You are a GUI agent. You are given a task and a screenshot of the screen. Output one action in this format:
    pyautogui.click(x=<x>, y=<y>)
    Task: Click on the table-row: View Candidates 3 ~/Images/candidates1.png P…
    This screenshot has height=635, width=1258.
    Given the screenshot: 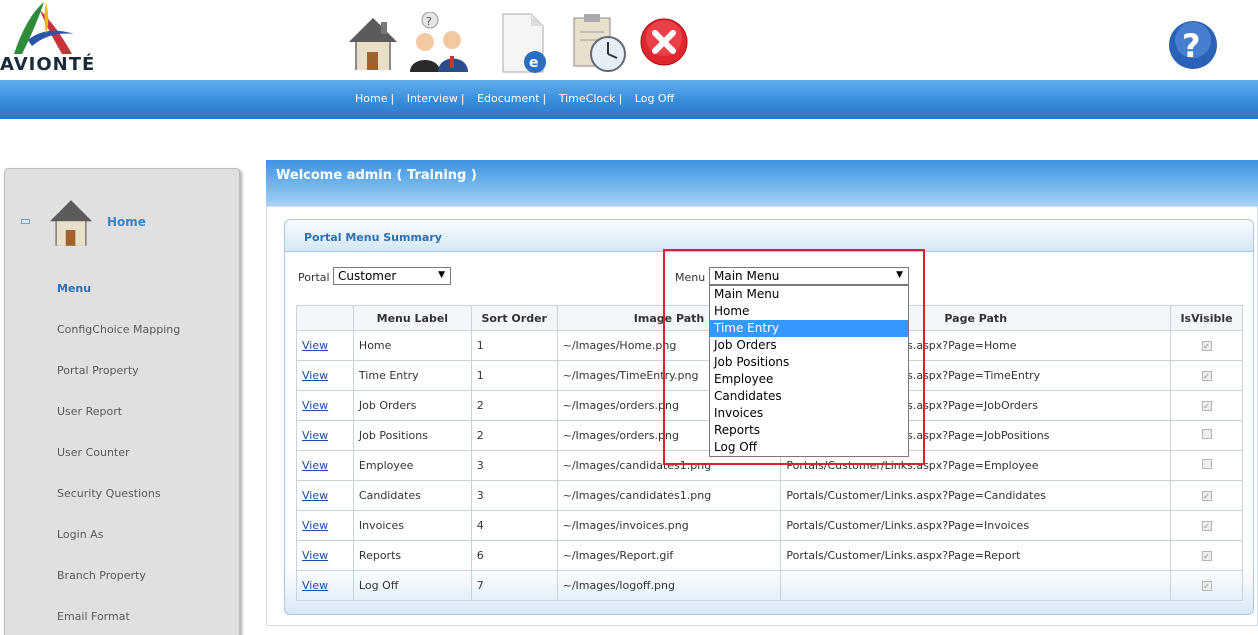 What is the action you would take?
    pyautogui.click(x=769, y=495)
    